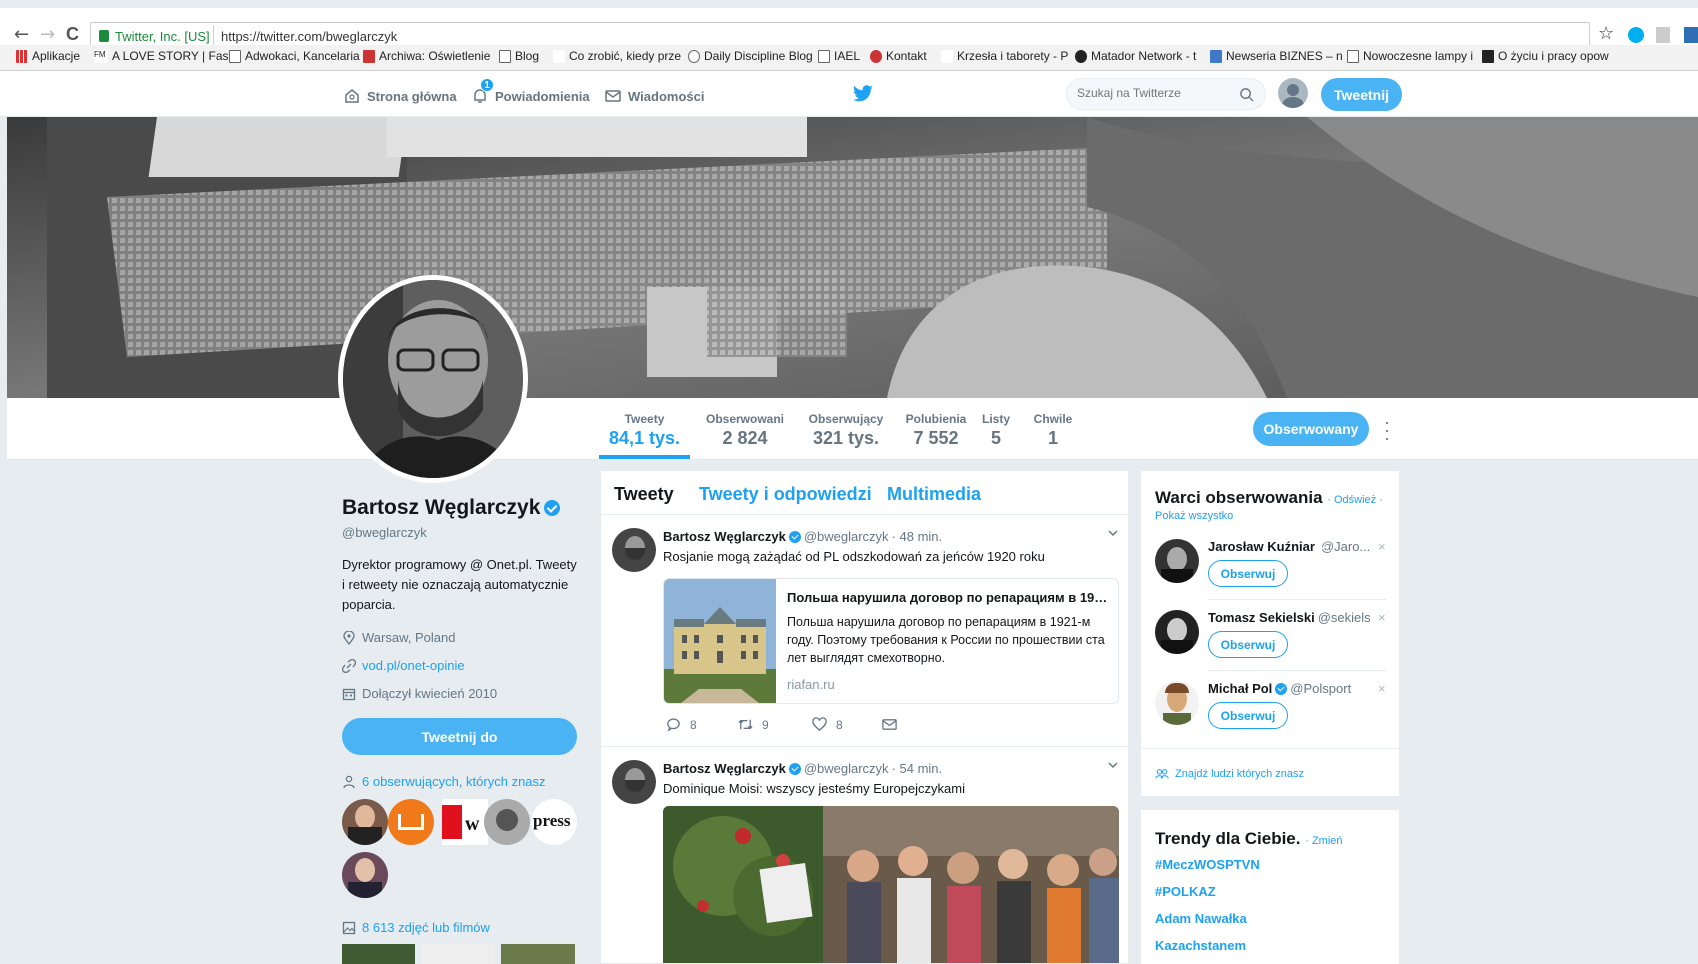 Image resolution: width=1698 pixels, height=964 pixels. What do you see at coordinates (465, 822) in the screenshot?
I see `known-follower-avatar: w` at bounding box center [465, 822].